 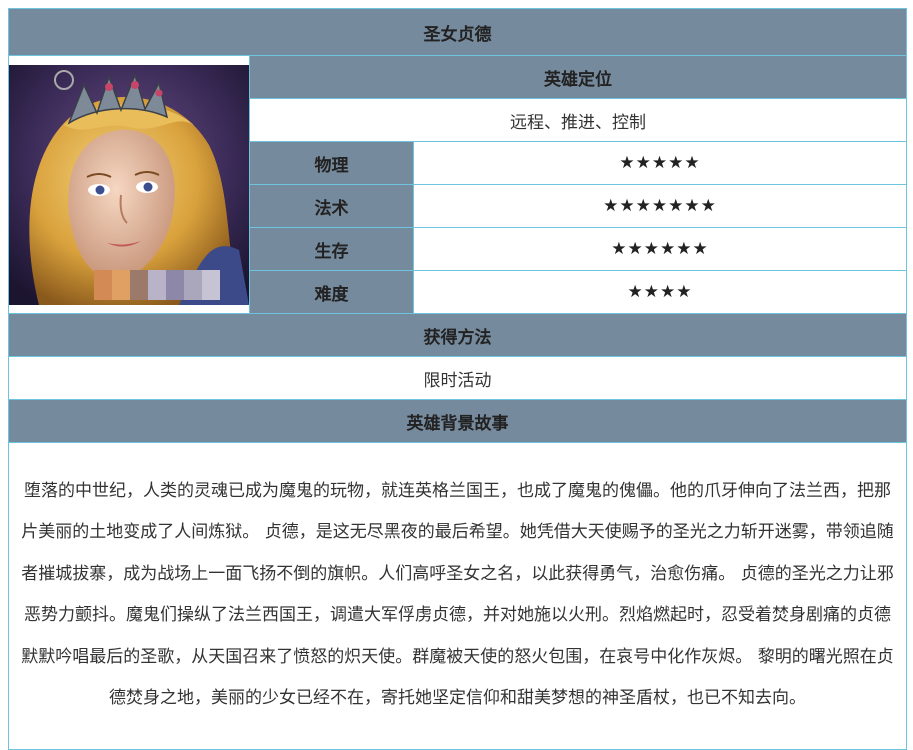 I want to click on hero-portrait, so click(x=129, y=184).